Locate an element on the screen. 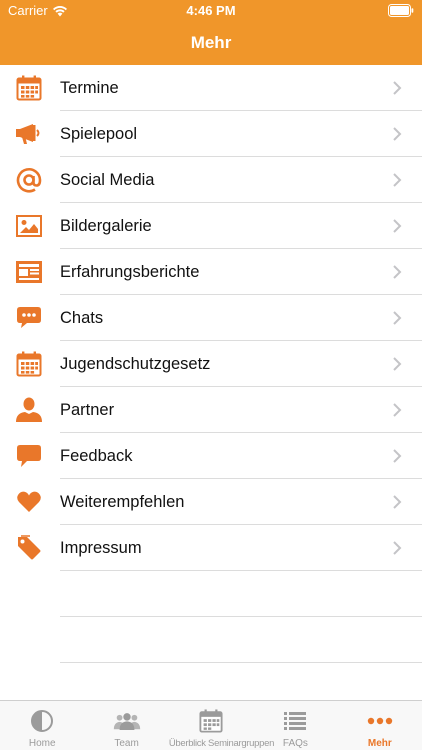 Image resolution: width=422 pixels, height=750 pixels. chat-bubble-icon is located at coordinates (29, 318).